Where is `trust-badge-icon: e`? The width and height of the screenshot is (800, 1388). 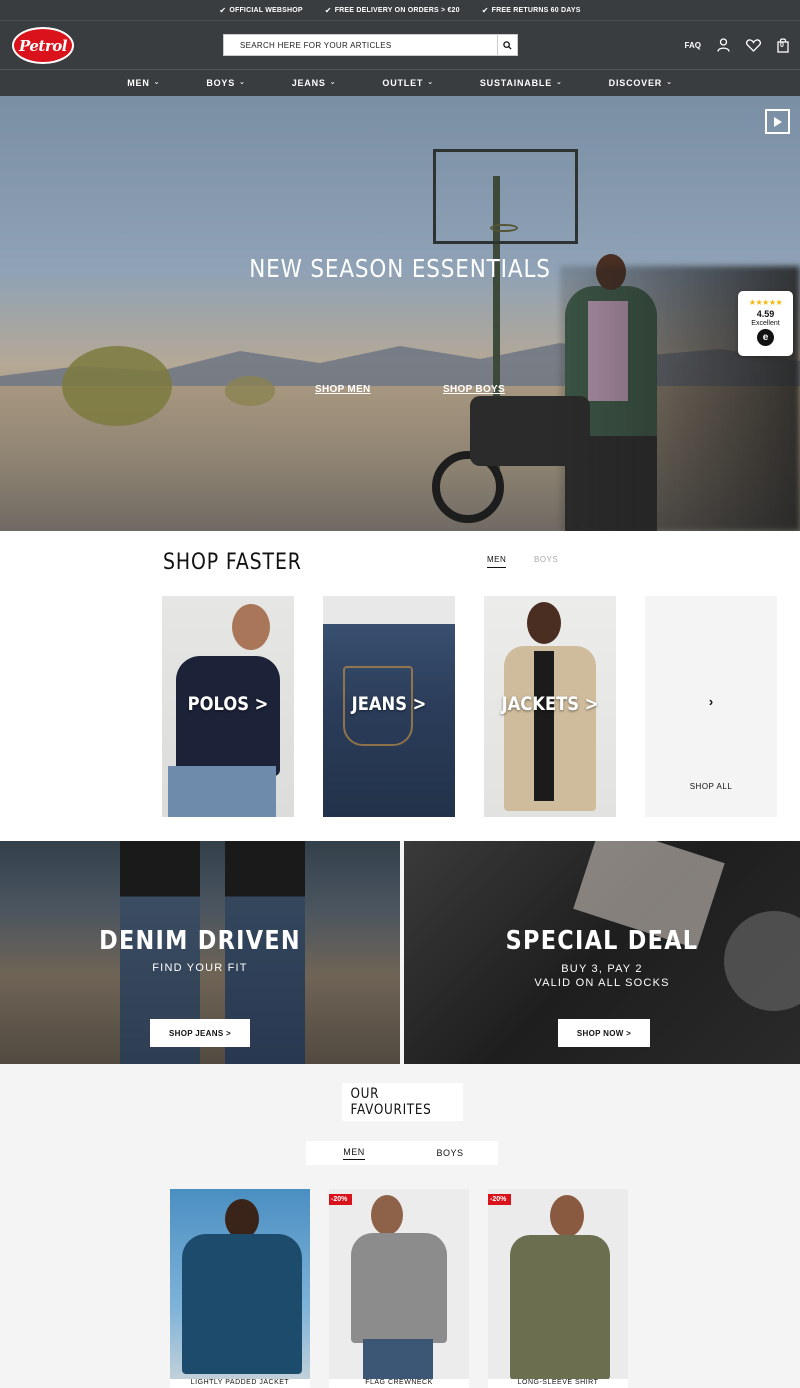
trust-badge-icon: e is located at coordinates (765, 337).